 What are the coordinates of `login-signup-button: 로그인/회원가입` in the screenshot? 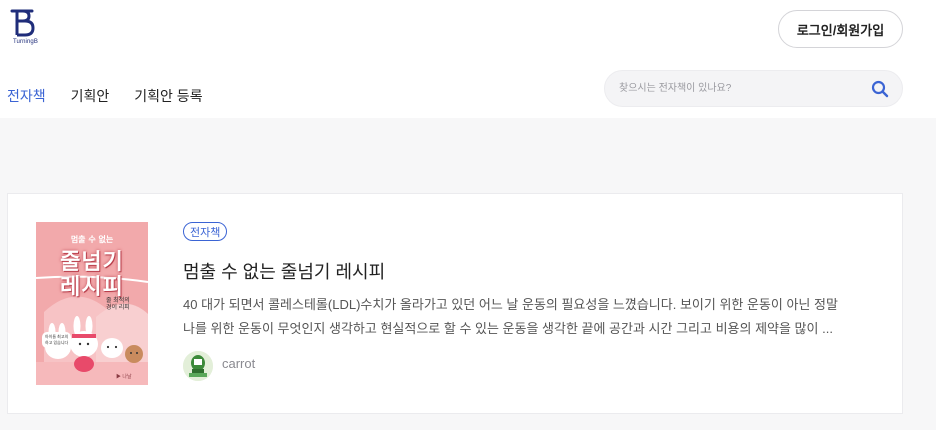 It's located at (840, 29).